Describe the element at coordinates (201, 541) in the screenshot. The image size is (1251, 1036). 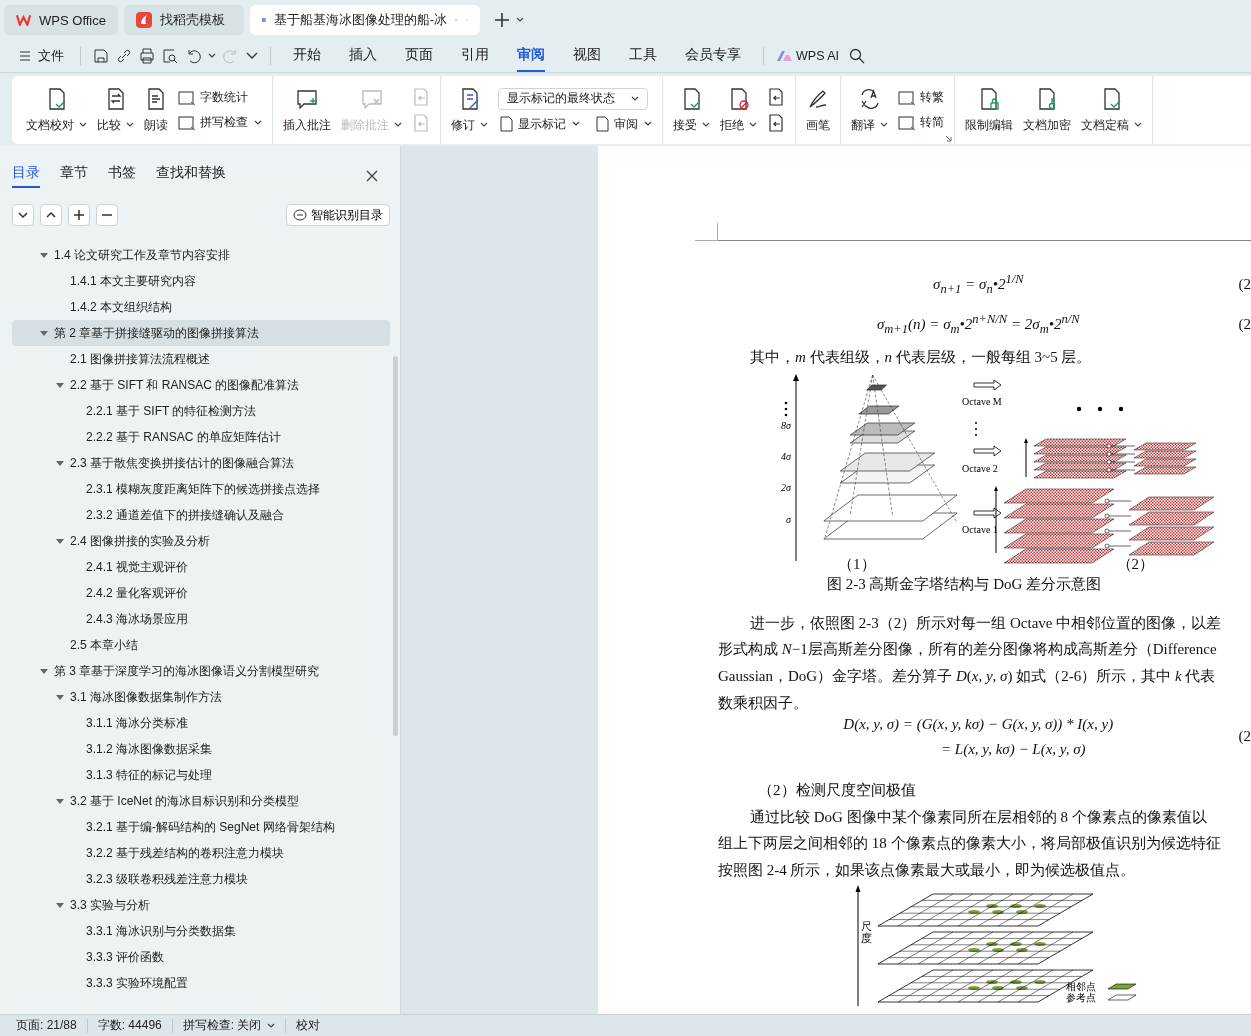
I see `toc-item: 2.4 图像拼接的实验及分析` at that location.